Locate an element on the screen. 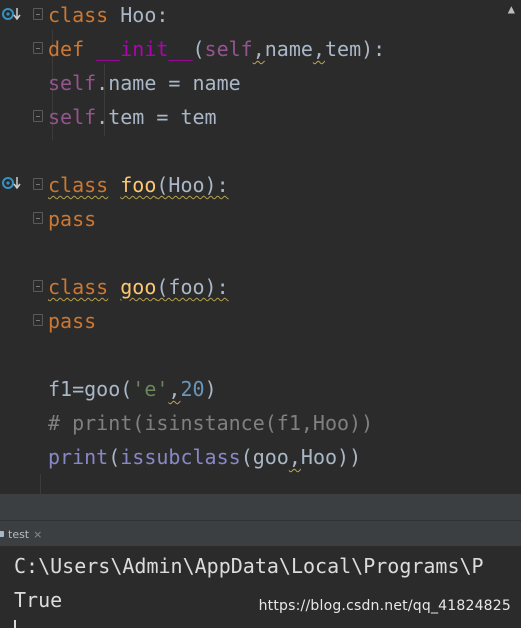 This screenshot has width=521, height=628. code-line: print(issubclass(goo,Hoo)) is located at coordinates (204, 457).